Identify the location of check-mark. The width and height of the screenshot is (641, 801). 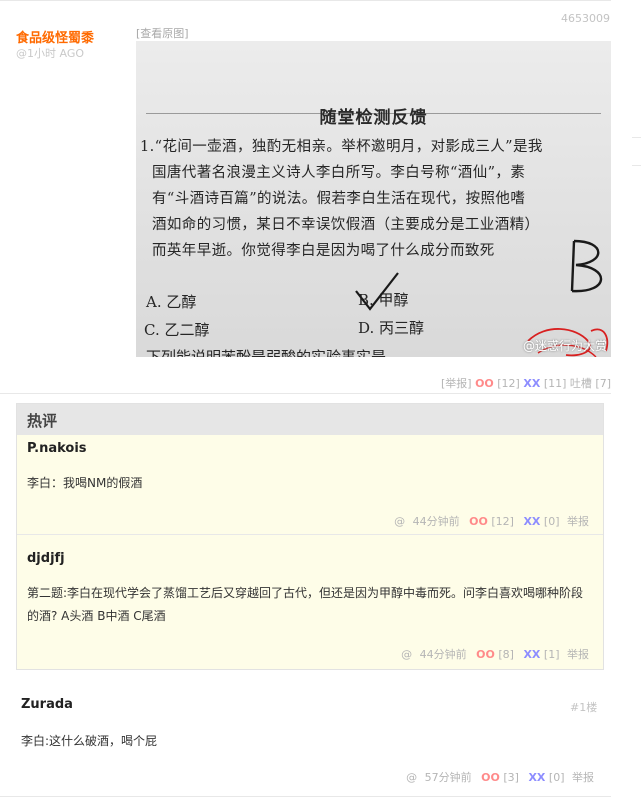
(377, 291).